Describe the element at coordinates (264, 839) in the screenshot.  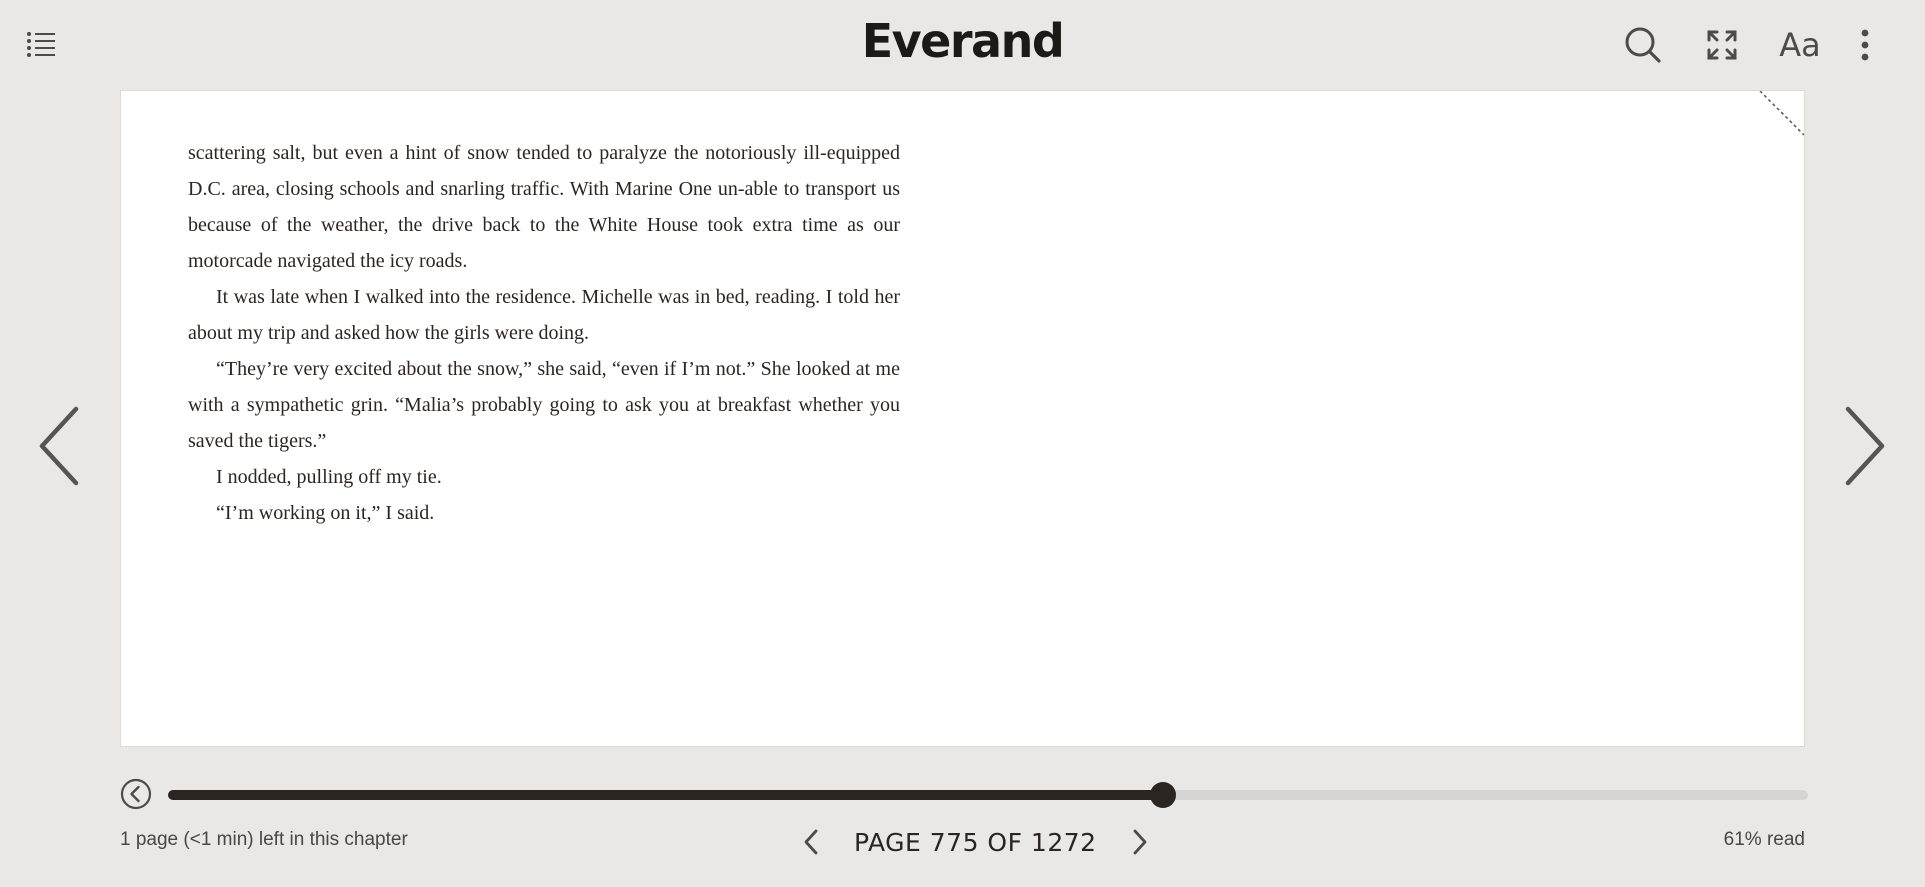
I see `chapter-remaining: 1 page (<1 min) left in this chapter` at that location.